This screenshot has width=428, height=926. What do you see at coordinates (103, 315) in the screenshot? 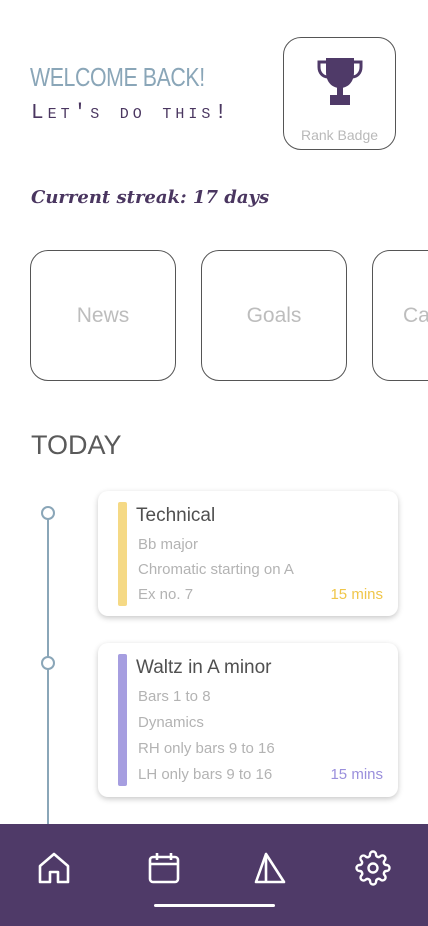
I see `news-card: News` at bounding box center [103, 315].